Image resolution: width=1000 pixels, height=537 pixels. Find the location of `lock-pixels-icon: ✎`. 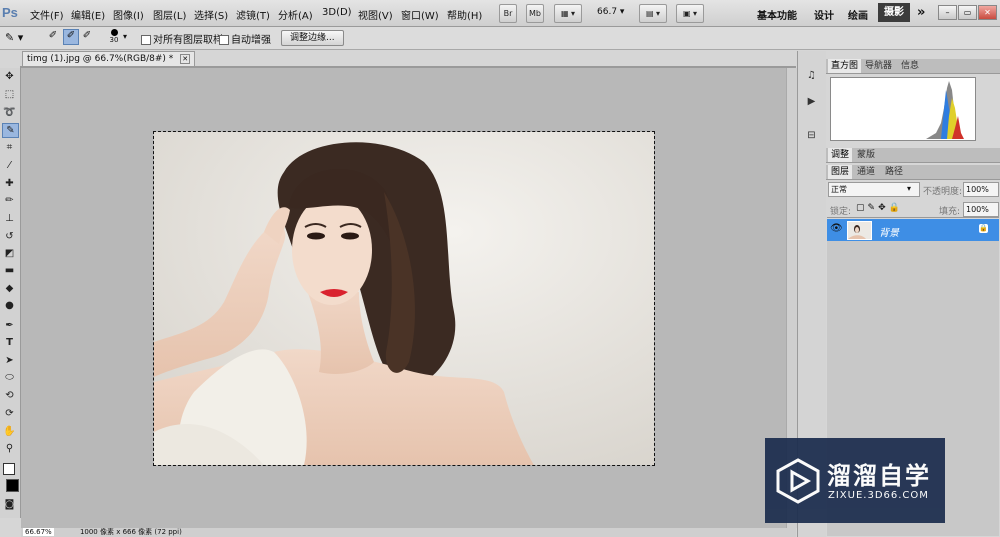

lock-pixels-icon: ✎ is located at coordinates (873, 208).